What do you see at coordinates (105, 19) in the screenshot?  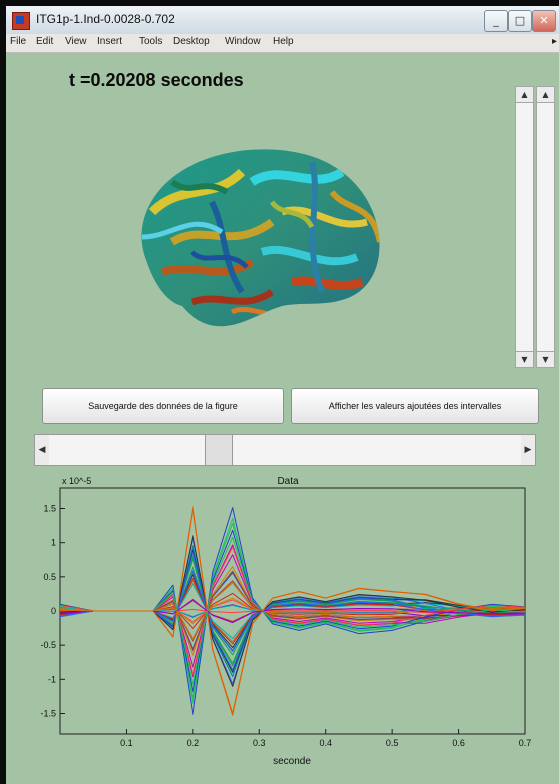 I see `window-title: ITG1p-1.Ind-0.0028-0.702` at bounding box center [105, 19].